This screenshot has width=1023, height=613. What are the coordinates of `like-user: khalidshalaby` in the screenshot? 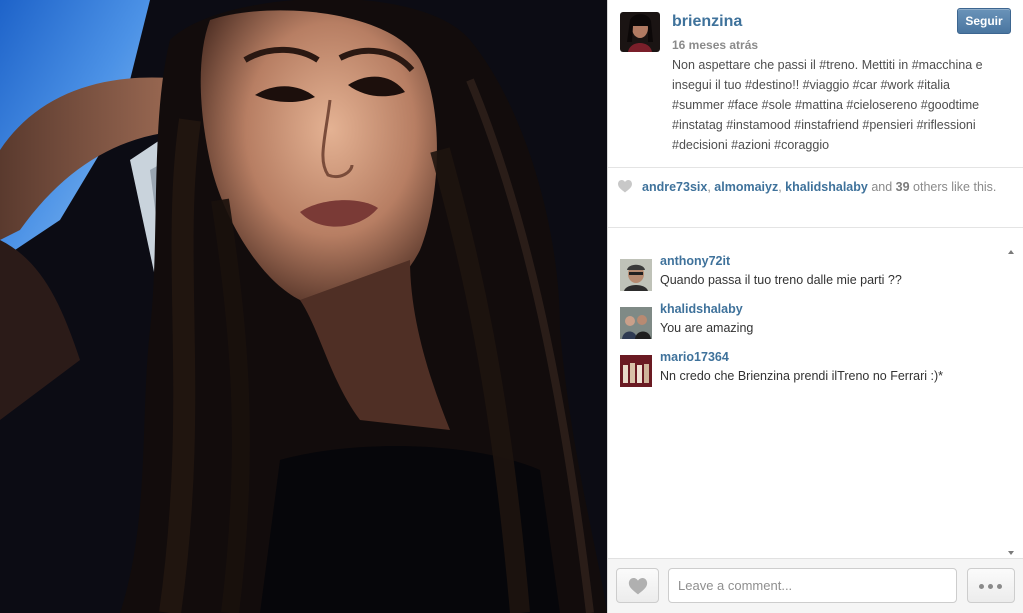 It's located at (826, 187).